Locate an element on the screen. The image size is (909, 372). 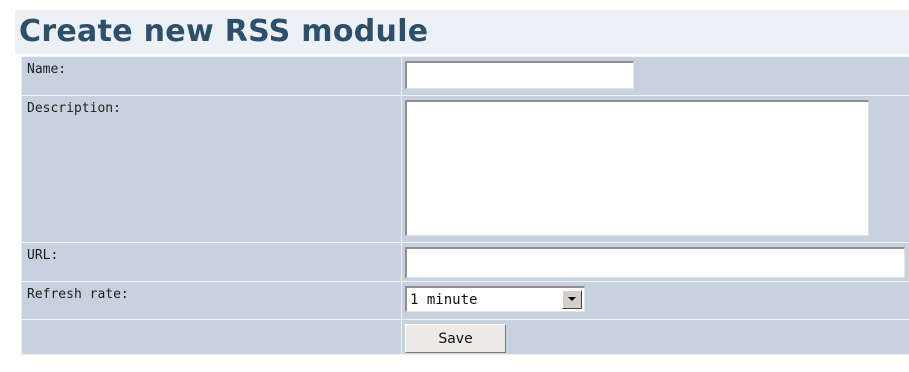
clipped-header-remnant is located at coordinates (454, 5).